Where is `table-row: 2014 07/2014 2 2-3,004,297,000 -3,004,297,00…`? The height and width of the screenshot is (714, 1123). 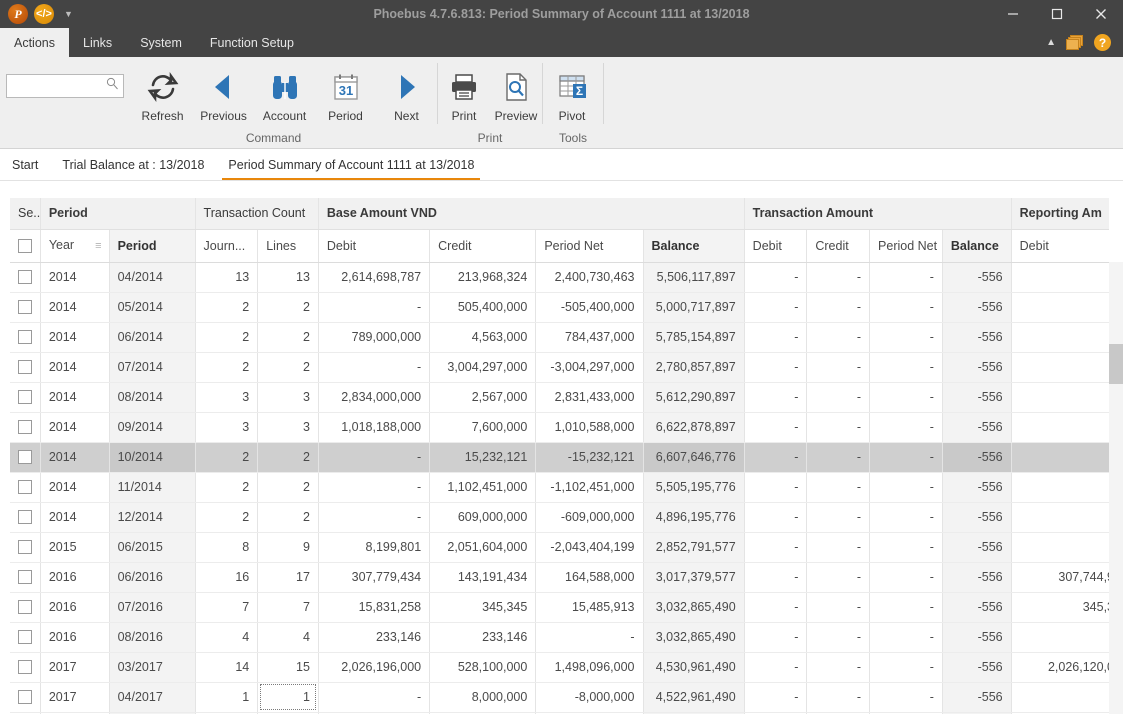 table-row: 2014 07/2014 2 2-3,004,297,000 -3,004,297,00… is located at coordinates (566, 367).